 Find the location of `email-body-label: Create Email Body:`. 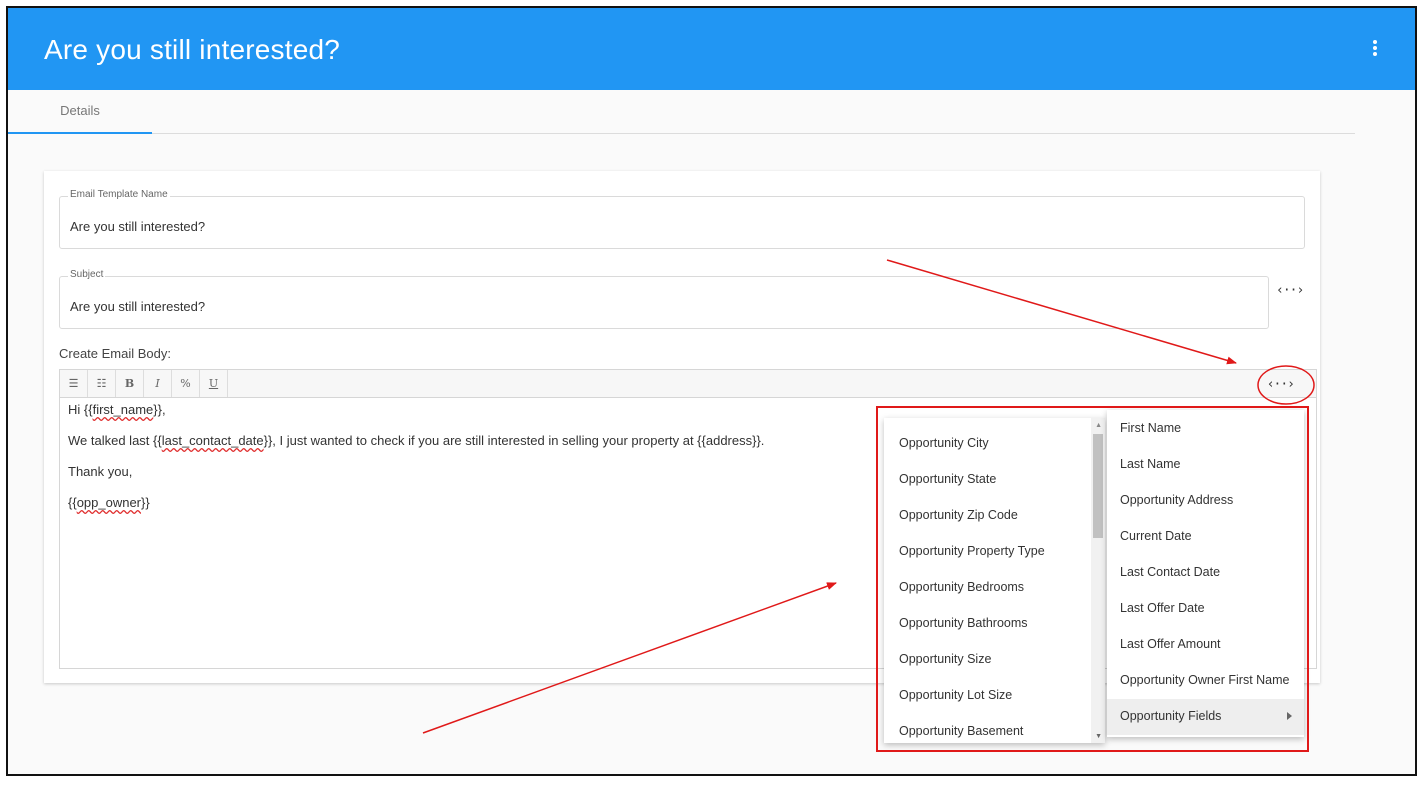

email-body-label: Create Email Body: is located at coordinates (115, 353).